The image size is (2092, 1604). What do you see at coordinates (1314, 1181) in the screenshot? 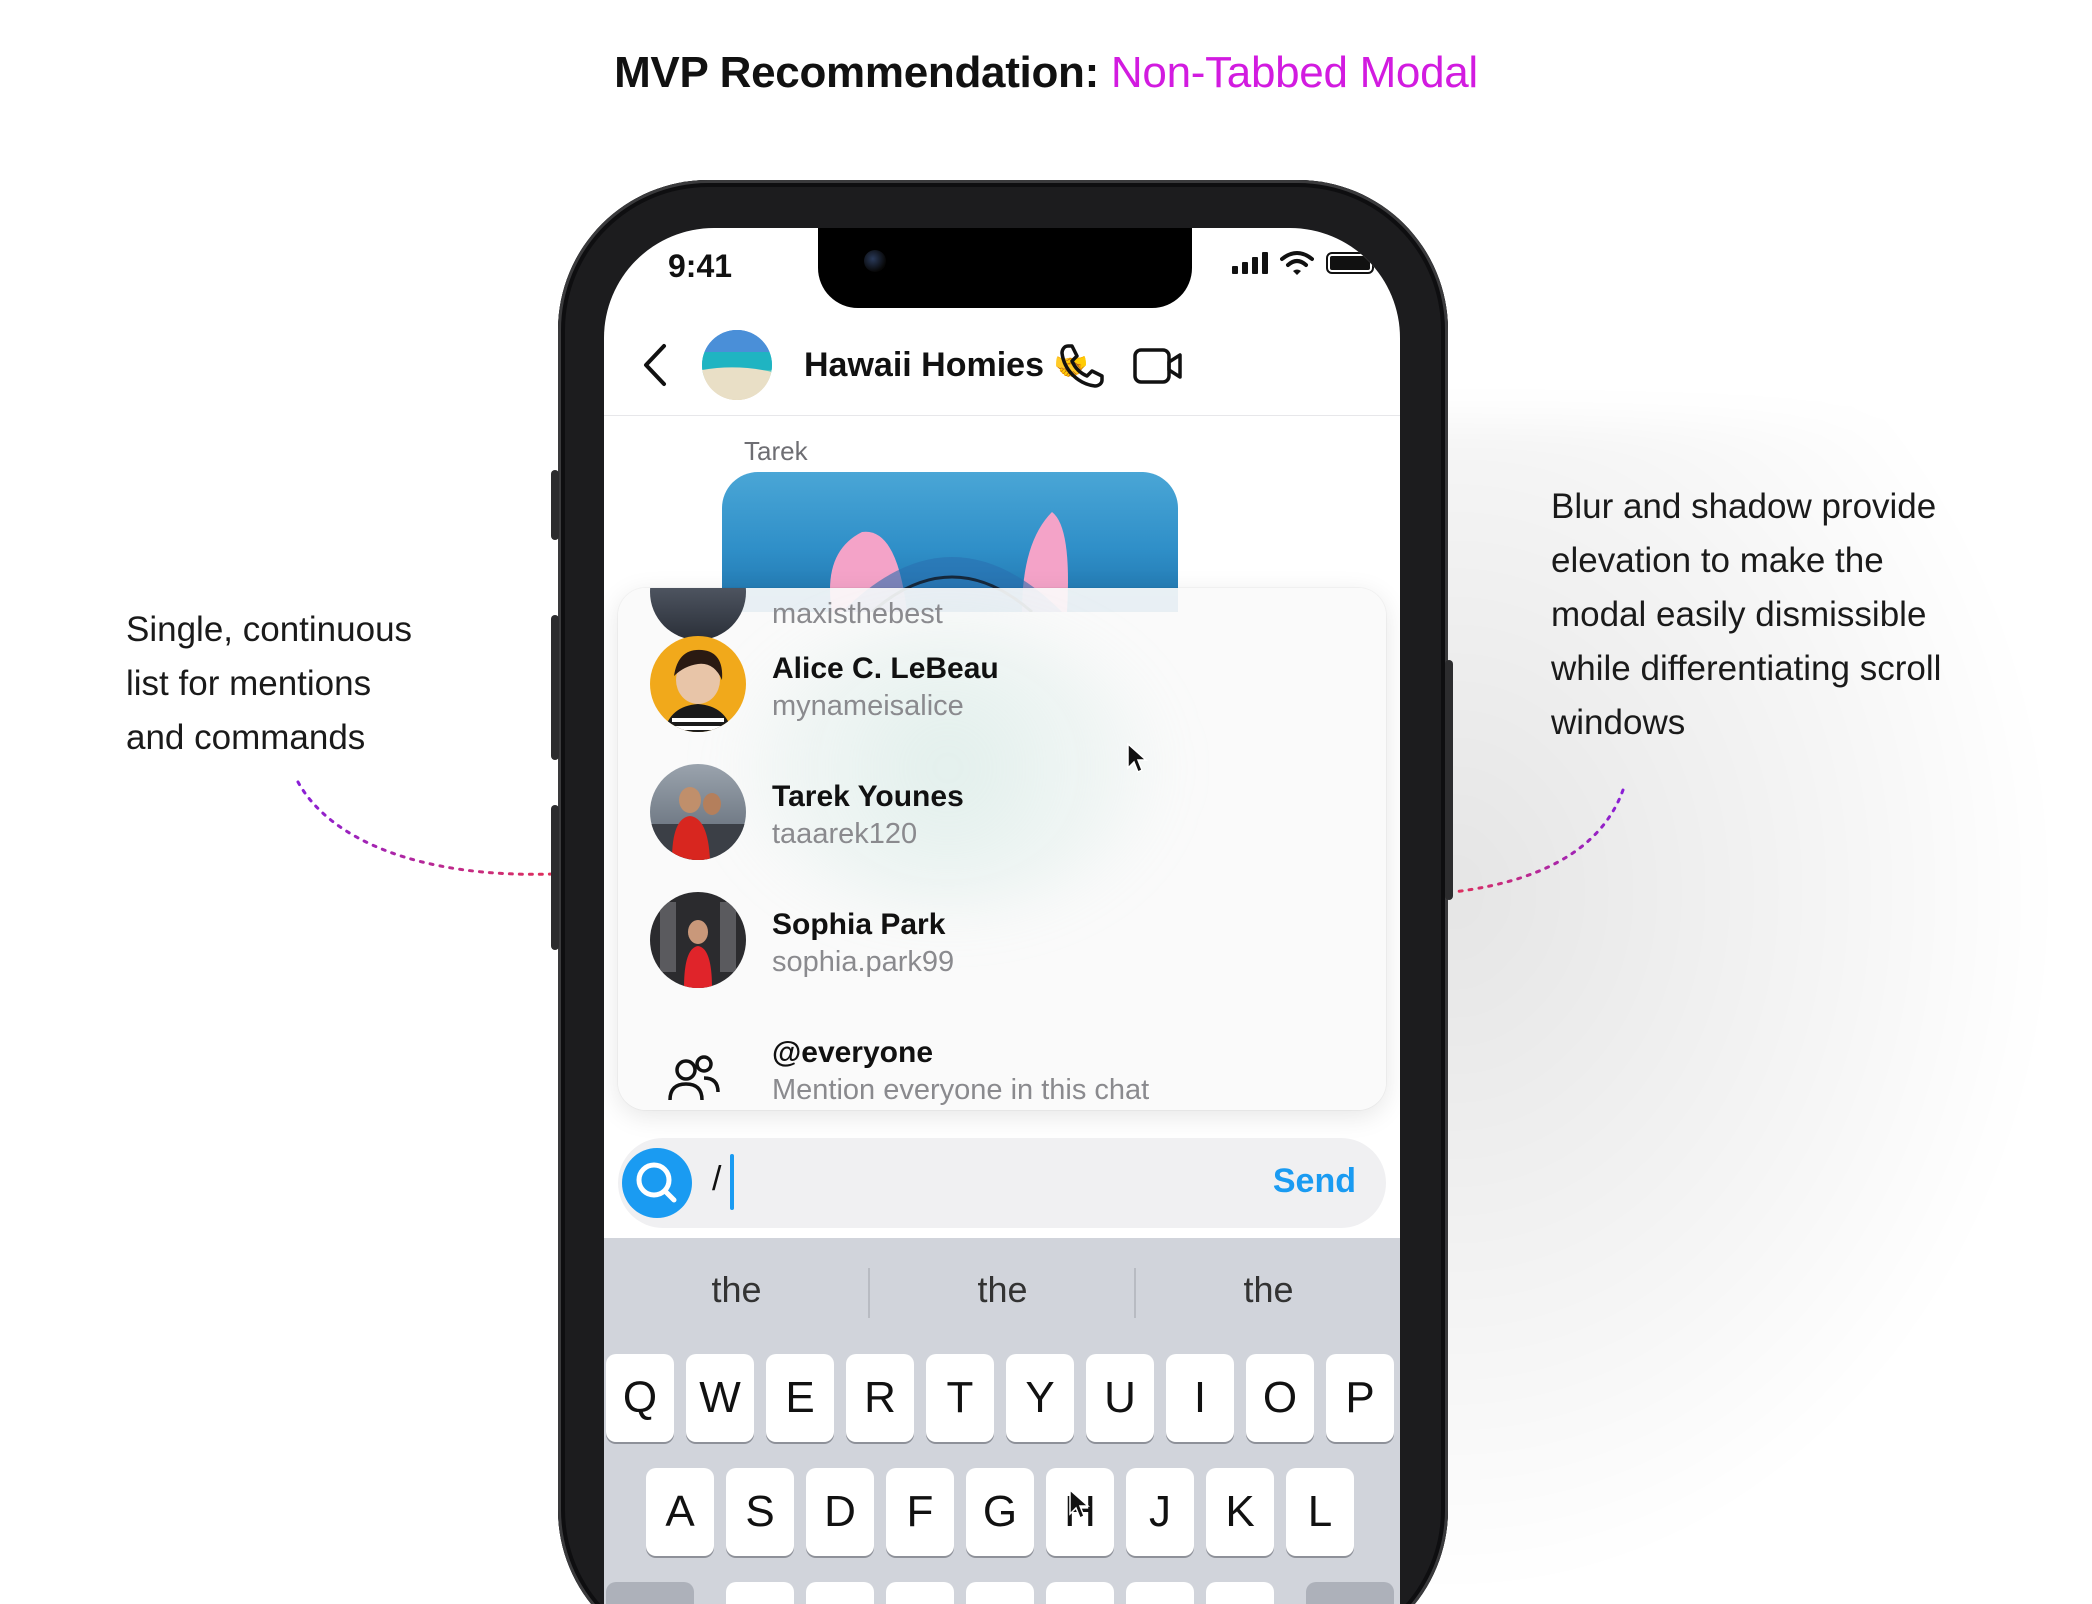
I see `send-button: Send` at bounding box center [1314, 1181].